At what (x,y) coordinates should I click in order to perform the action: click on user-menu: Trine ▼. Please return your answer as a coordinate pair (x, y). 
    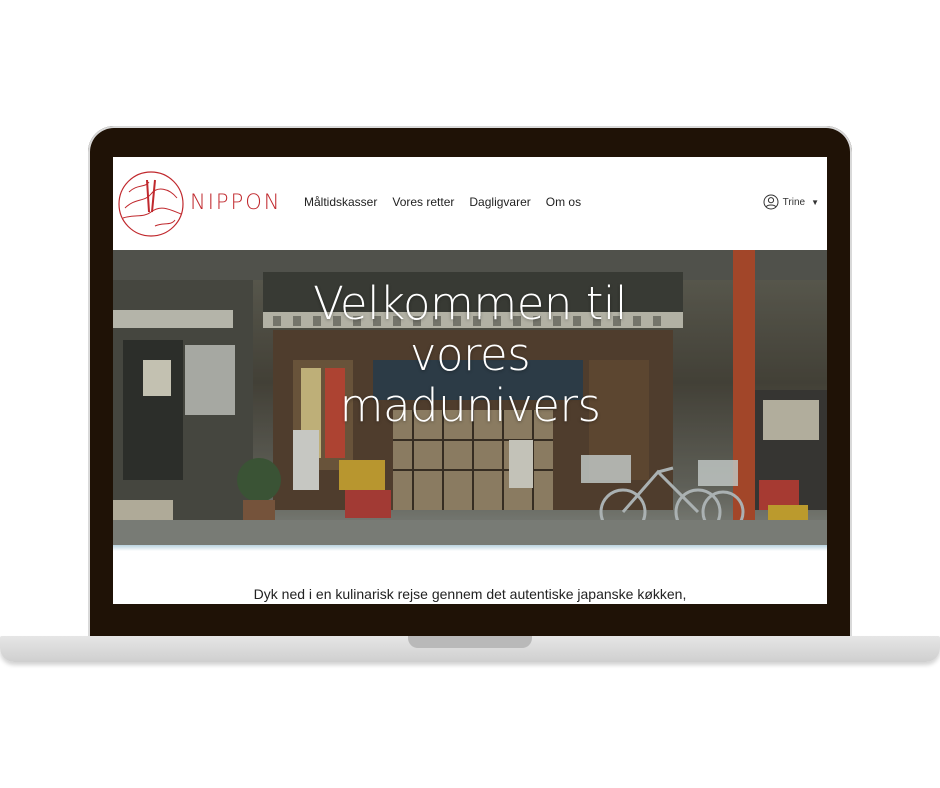
    Looking at the image, I should click on (791, 202).